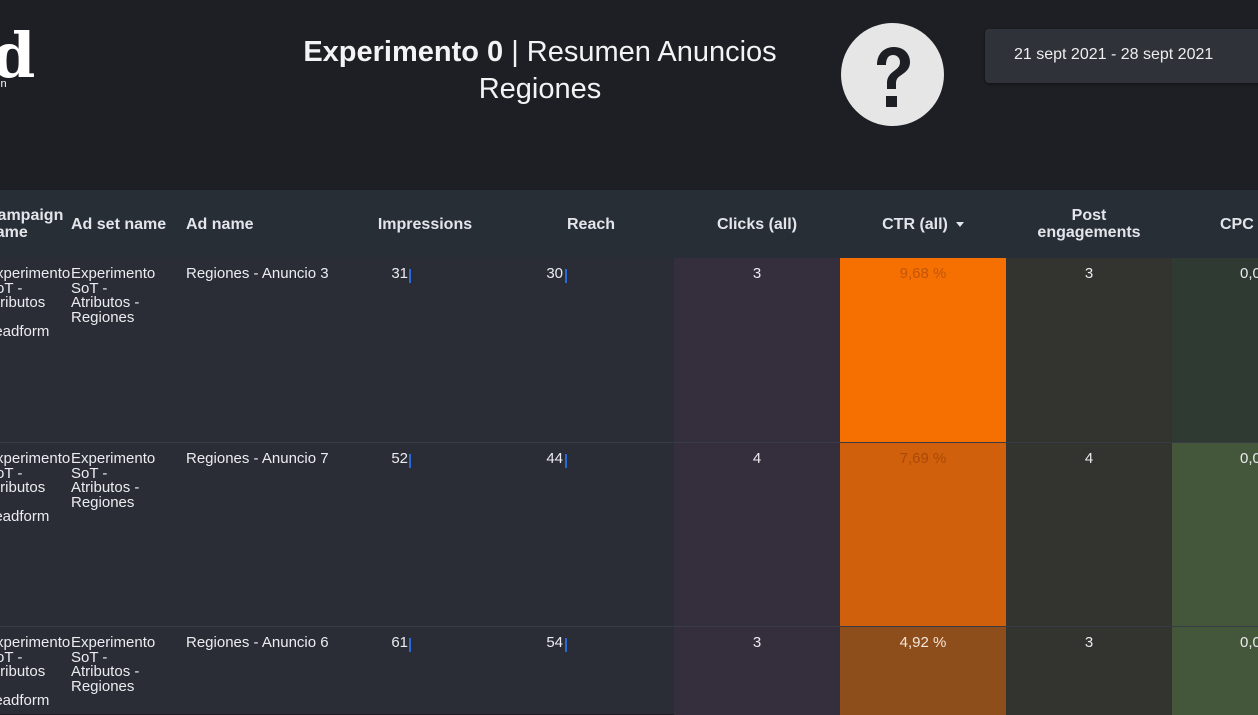 Image resolution: width=1258 pixels, height=715 pixels. What do you see at coordinates (425, 671) in the screenshot?
I see `cell-impressions: 61` at bounding box center [425, 671].